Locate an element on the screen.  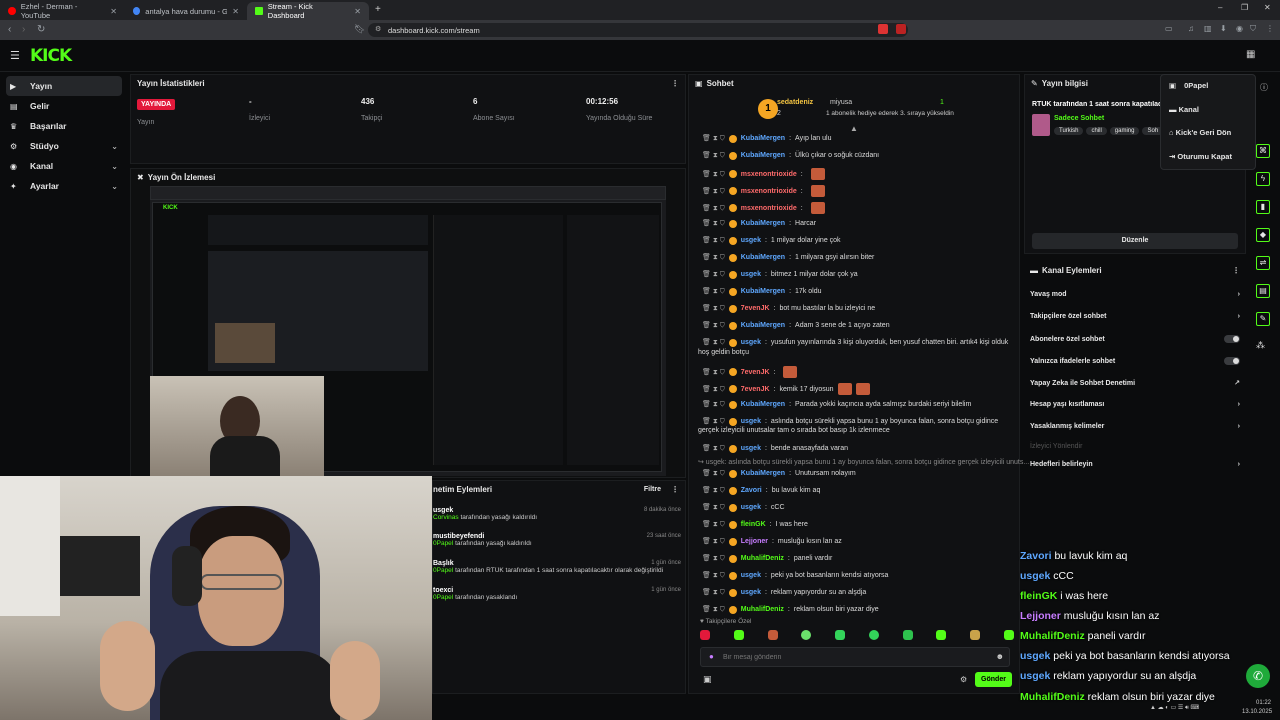
message-icon: ◆ is located at coordinates (1263, 235).